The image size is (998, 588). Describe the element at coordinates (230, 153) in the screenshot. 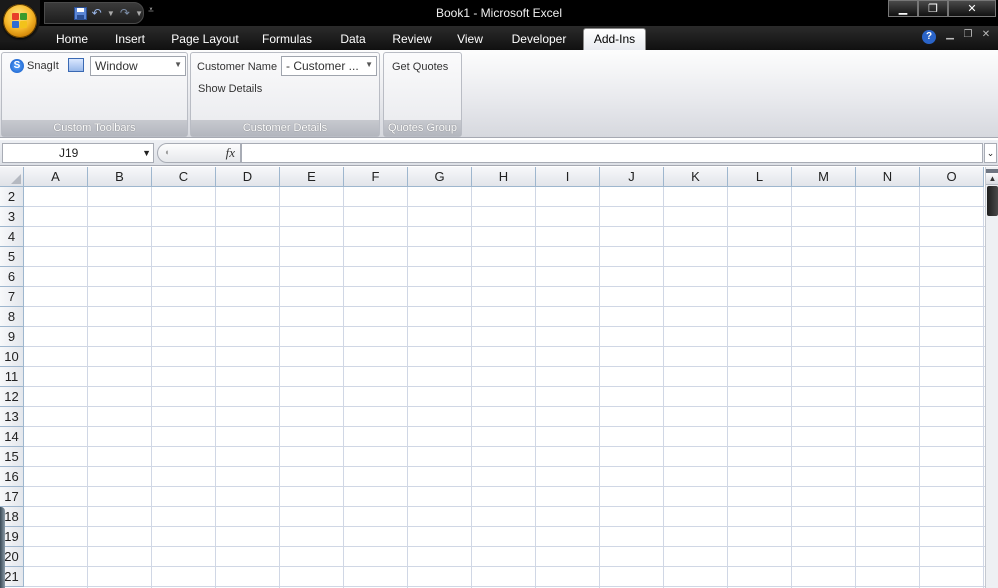

I see `insert-function-button: fx` at that location.